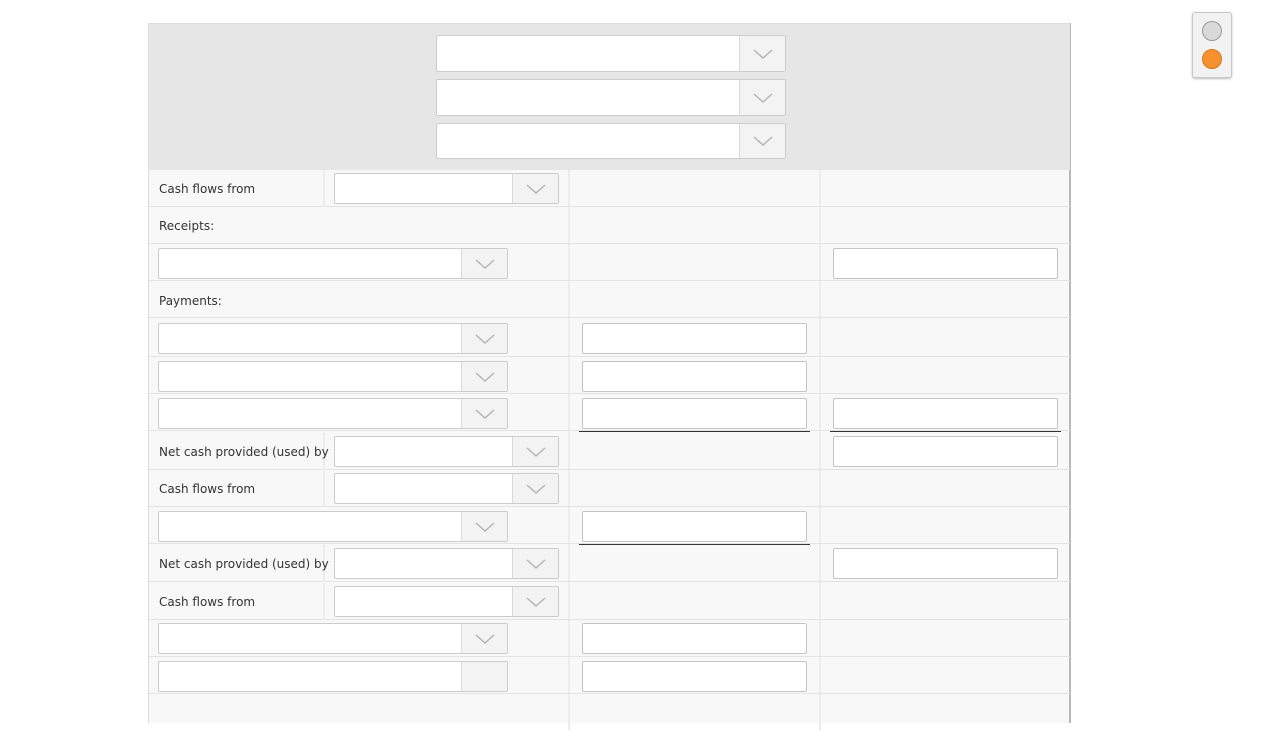 The image size is (1267, 730). Describe the element at coordinates (187, 226) in the screenshot. I see `row-label: Receipts:` at that location.